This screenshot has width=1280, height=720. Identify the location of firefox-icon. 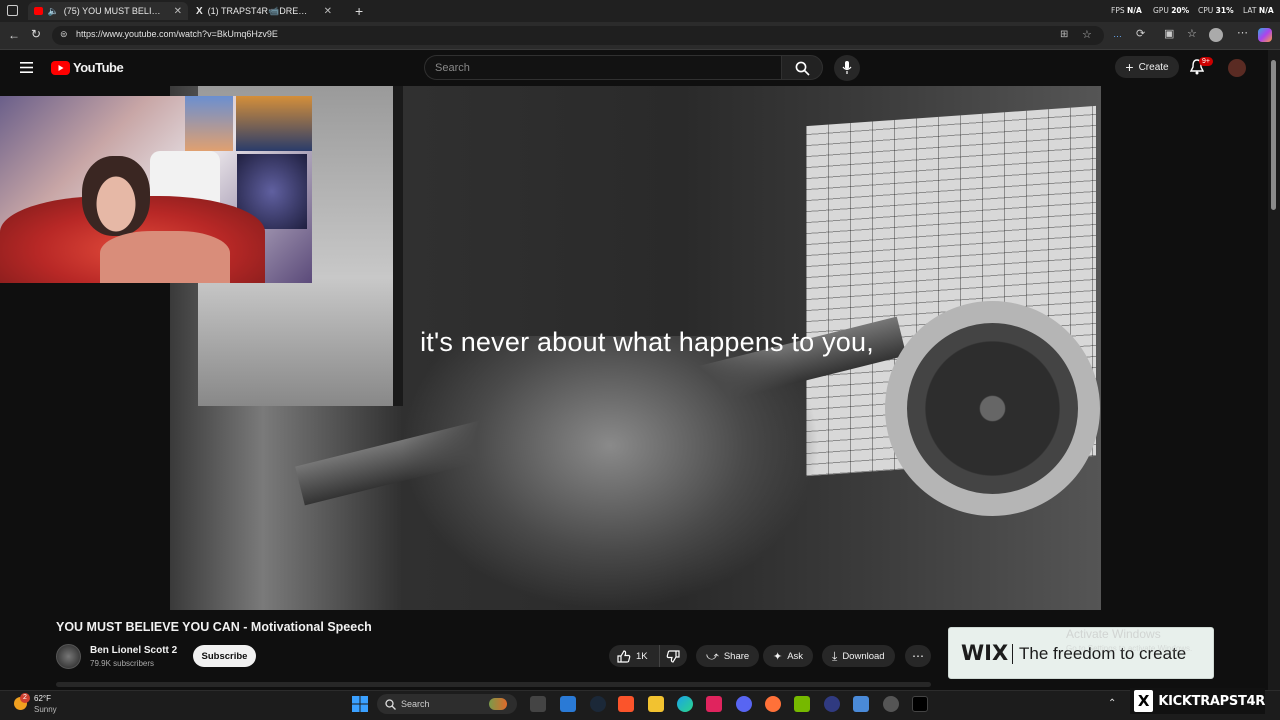
(773, 704).